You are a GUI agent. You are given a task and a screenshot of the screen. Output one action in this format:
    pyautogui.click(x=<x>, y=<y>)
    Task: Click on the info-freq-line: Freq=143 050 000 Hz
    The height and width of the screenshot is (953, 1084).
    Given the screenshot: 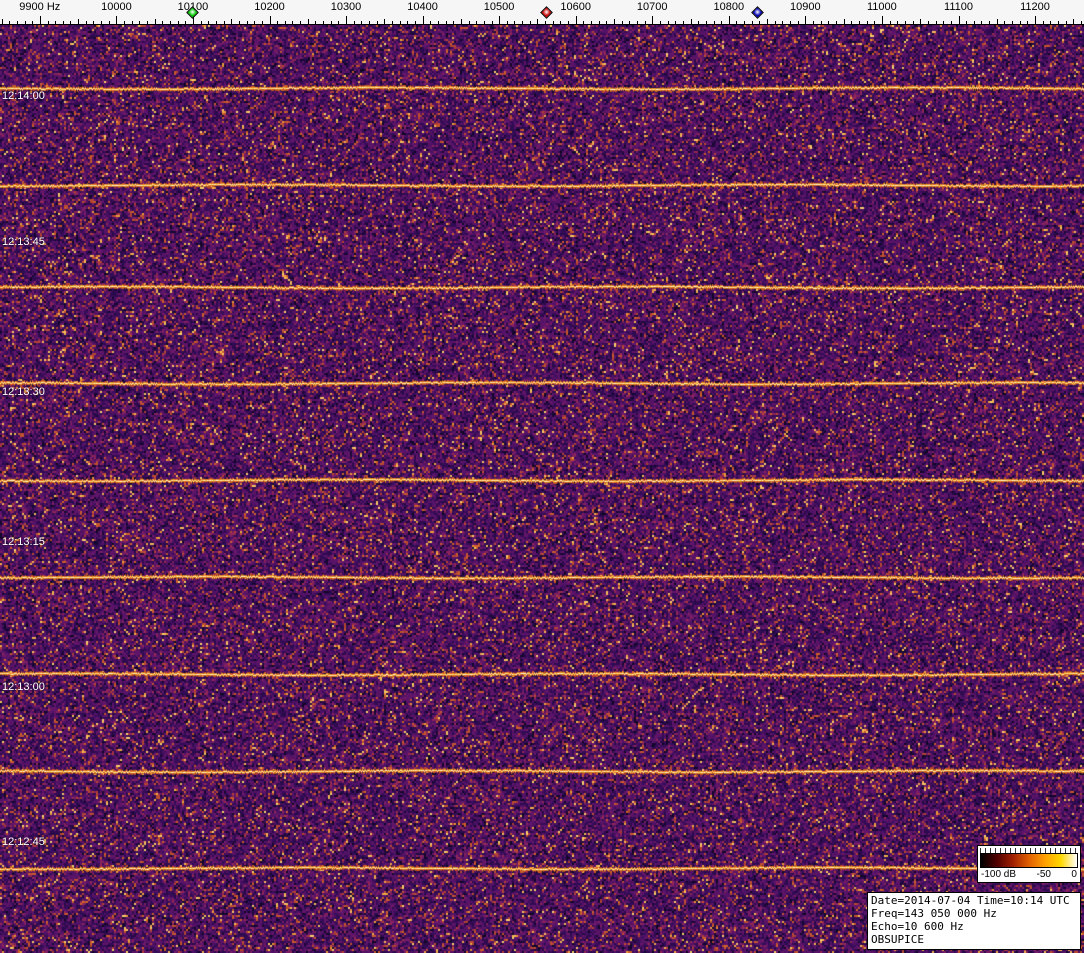 What is the action you would take?
    pyautogui.click(x=934, y=913)
    